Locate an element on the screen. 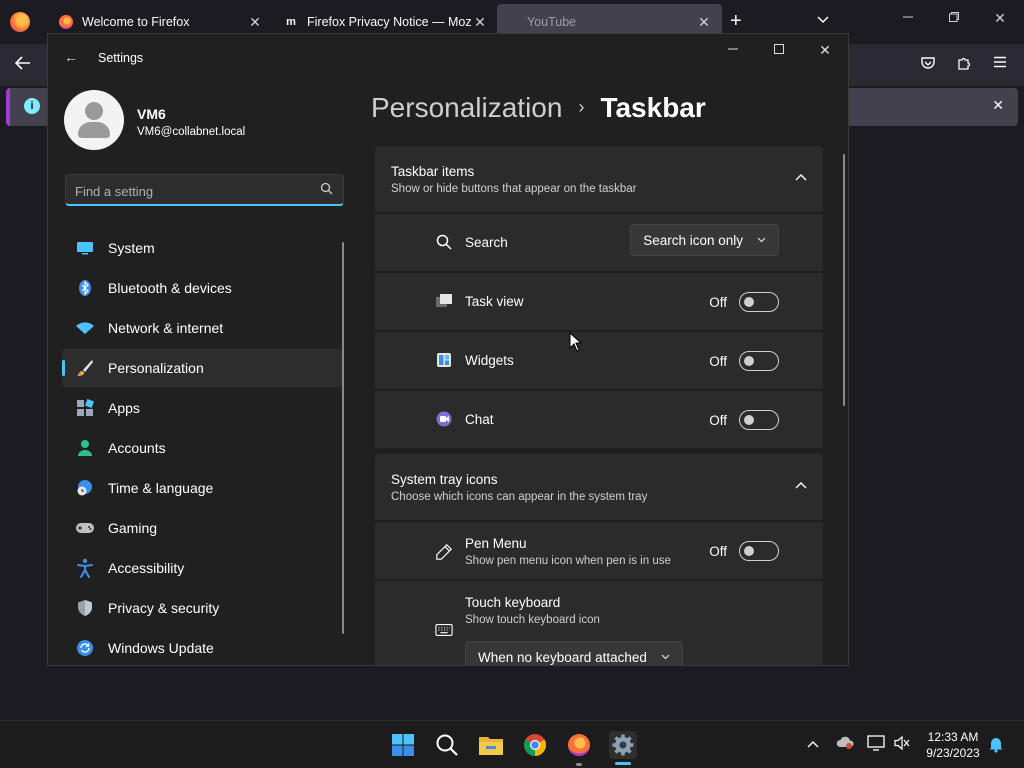 This screenshot has width=1024, height=768. chat-icon is located at coordinates (444, 419).